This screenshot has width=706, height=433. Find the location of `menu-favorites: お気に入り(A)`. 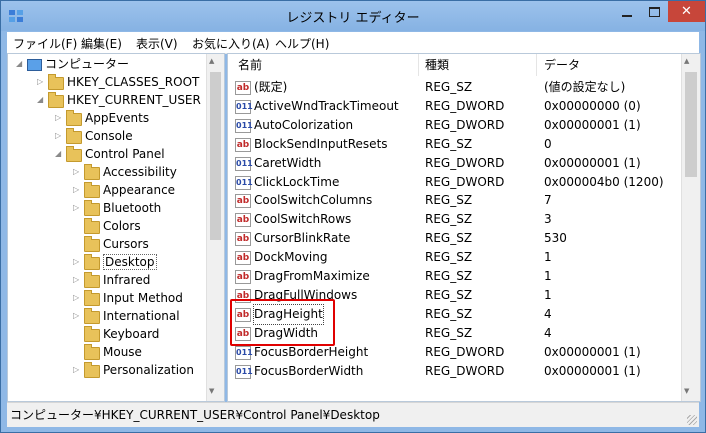

menu-favorites: お気に入り(A) is located at coordinates (231, 43).